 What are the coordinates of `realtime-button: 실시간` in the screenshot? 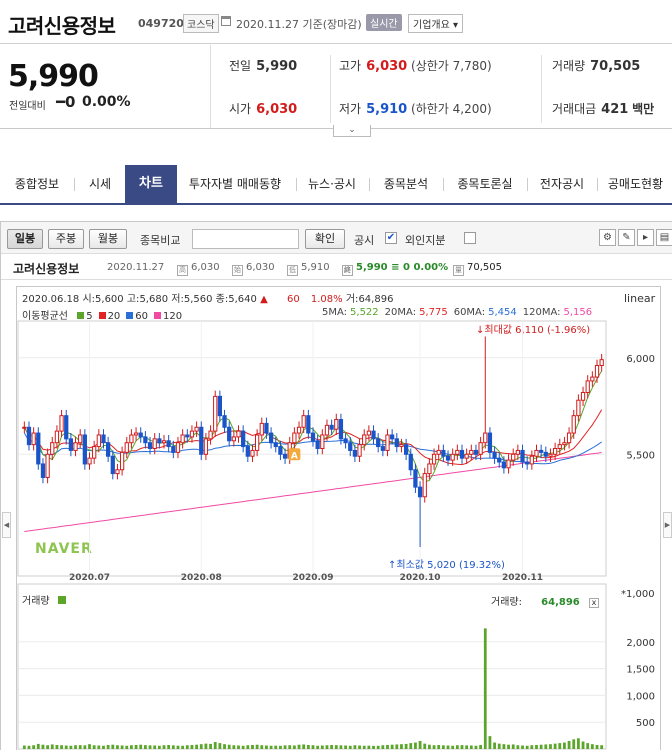 It's located at (384, 22).